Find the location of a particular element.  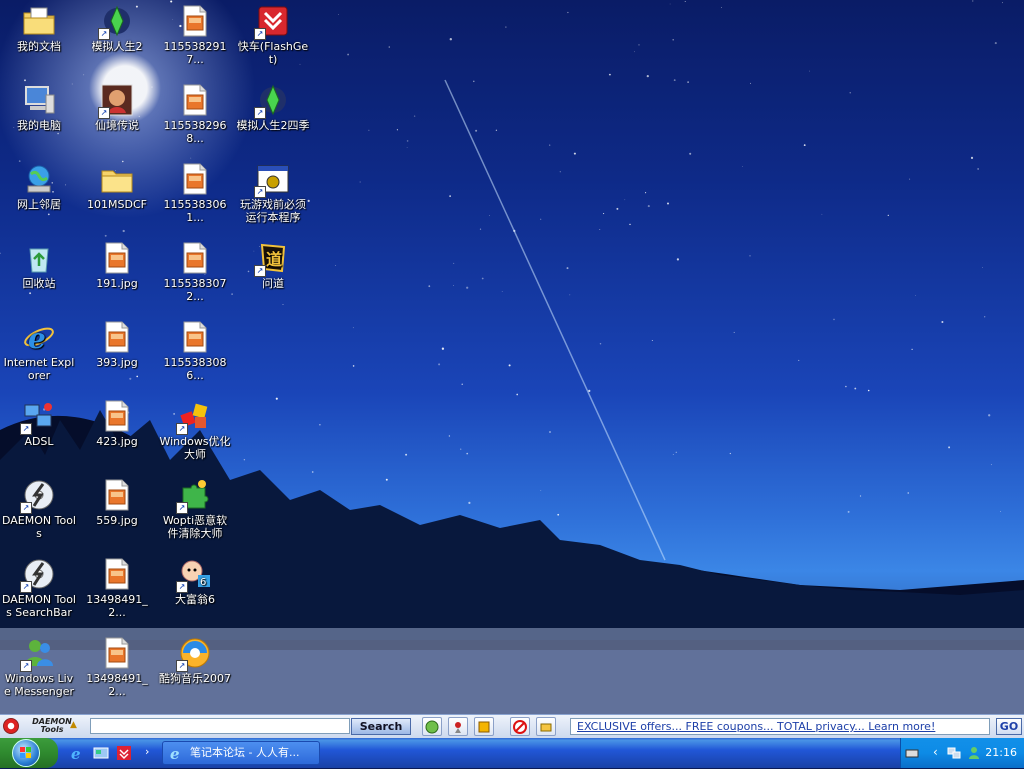

desktop-icon-kugou: ↗ 酷狗音乐2007 is located at coordinates (195, 658).